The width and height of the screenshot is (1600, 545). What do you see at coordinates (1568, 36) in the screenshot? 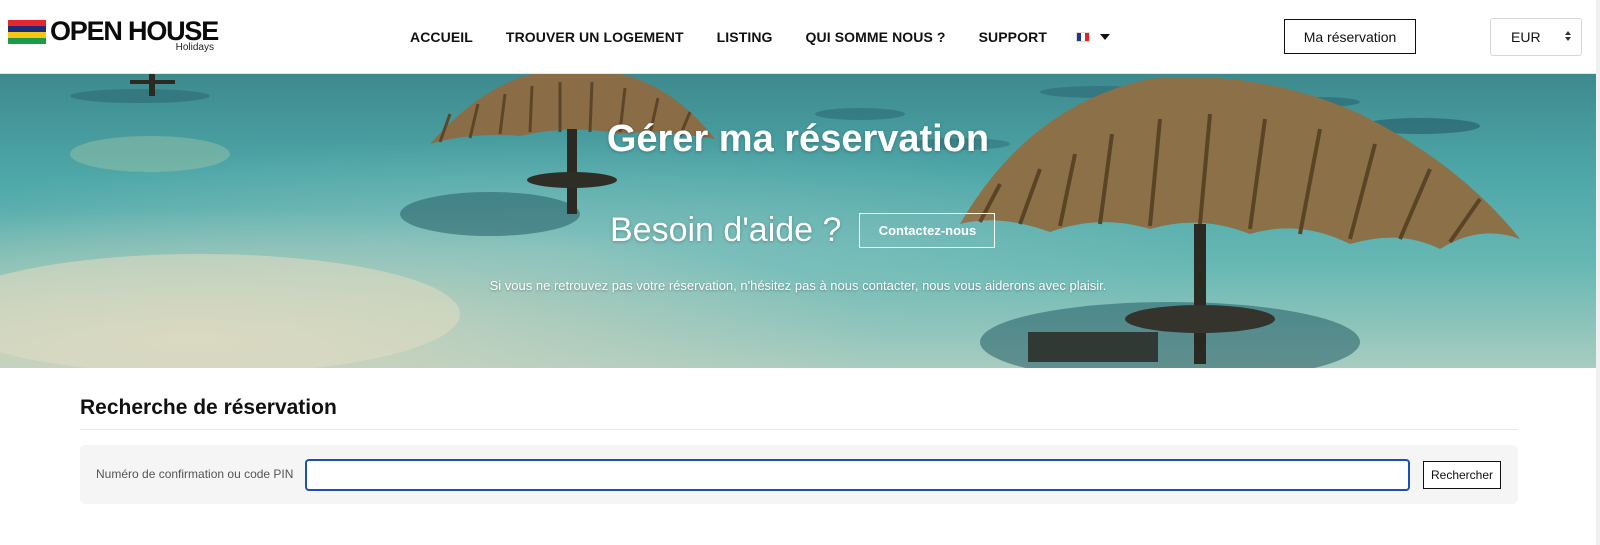
I see `select-arrows-icon` at bounding box center [1568, 36].